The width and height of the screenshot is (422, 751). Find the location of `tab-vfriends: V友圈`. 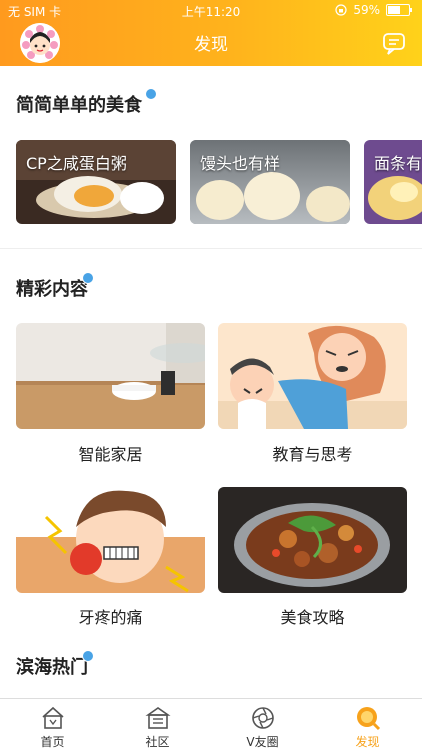

tab-vfriends: V友圈 is located at coordinates (262, 725).